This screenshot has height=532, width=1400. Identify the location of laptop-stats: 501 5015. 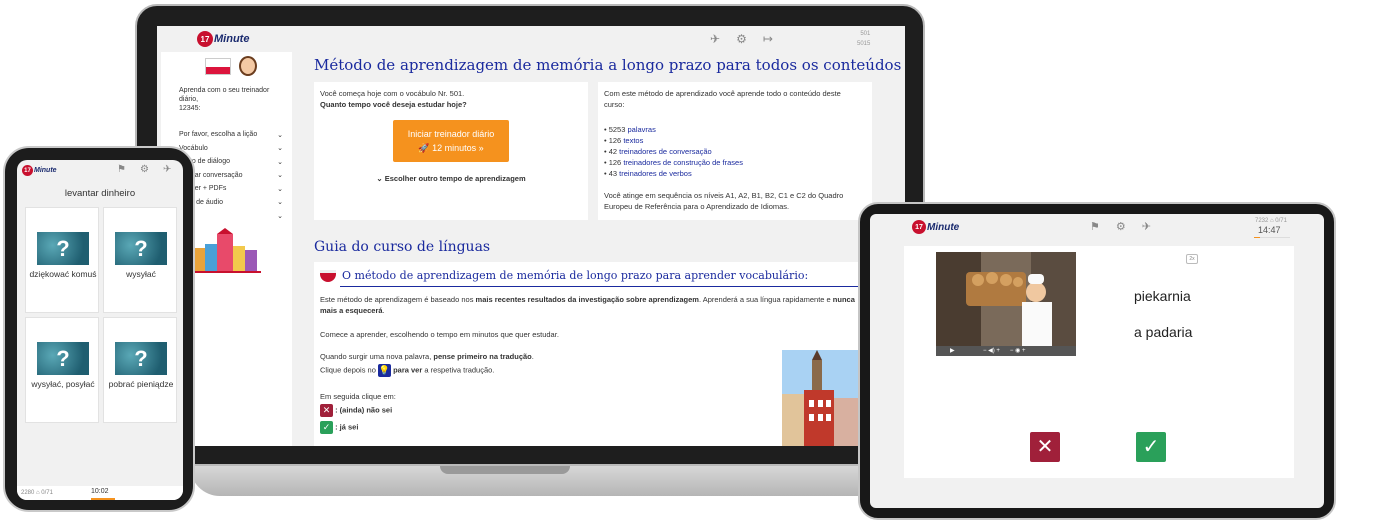
(863, 39).